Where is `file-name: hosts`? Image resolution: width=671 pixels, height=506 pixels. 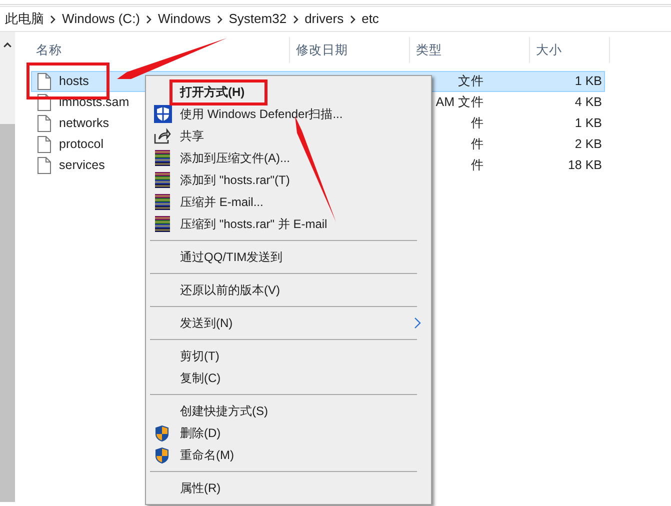
file-name: hosts is located at coordinates (74, 81).